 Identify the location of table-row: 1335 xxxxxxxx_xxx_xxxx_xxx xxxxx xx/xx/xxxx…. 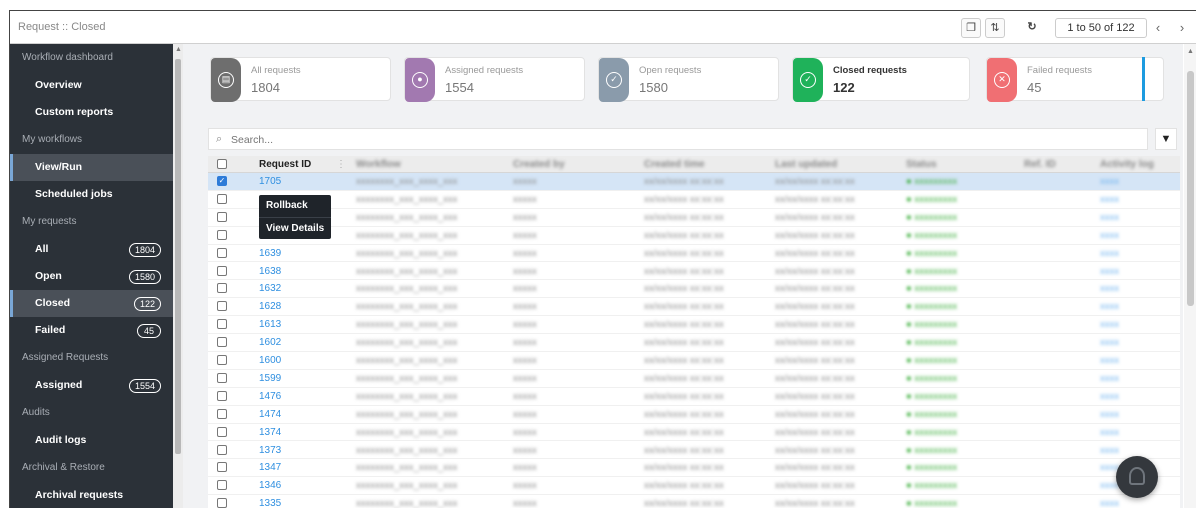
(694, 501).